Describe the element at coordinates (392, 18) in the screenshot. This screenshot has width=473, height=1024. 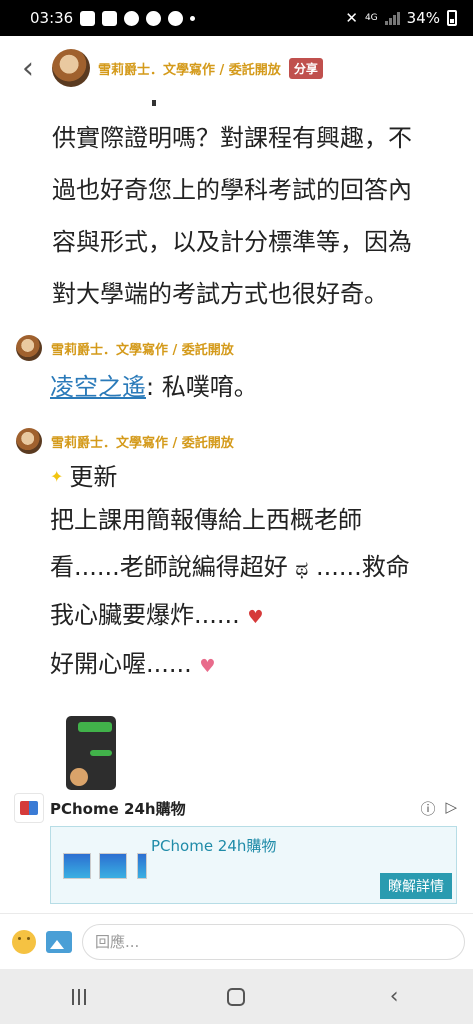
I see `signal-icon` at that location.